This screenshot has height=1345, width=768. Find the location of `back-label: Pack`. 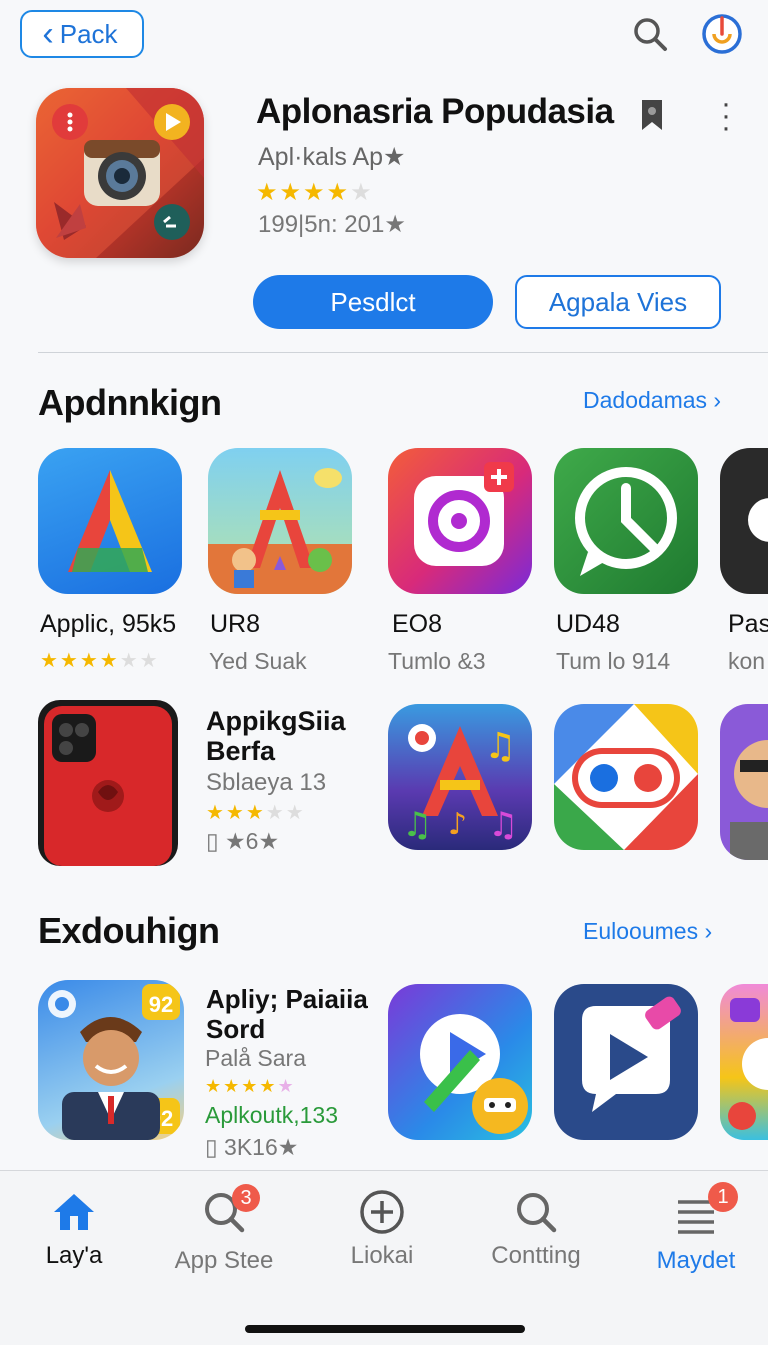

back-label: Pack is located at coordinates (88, 33).